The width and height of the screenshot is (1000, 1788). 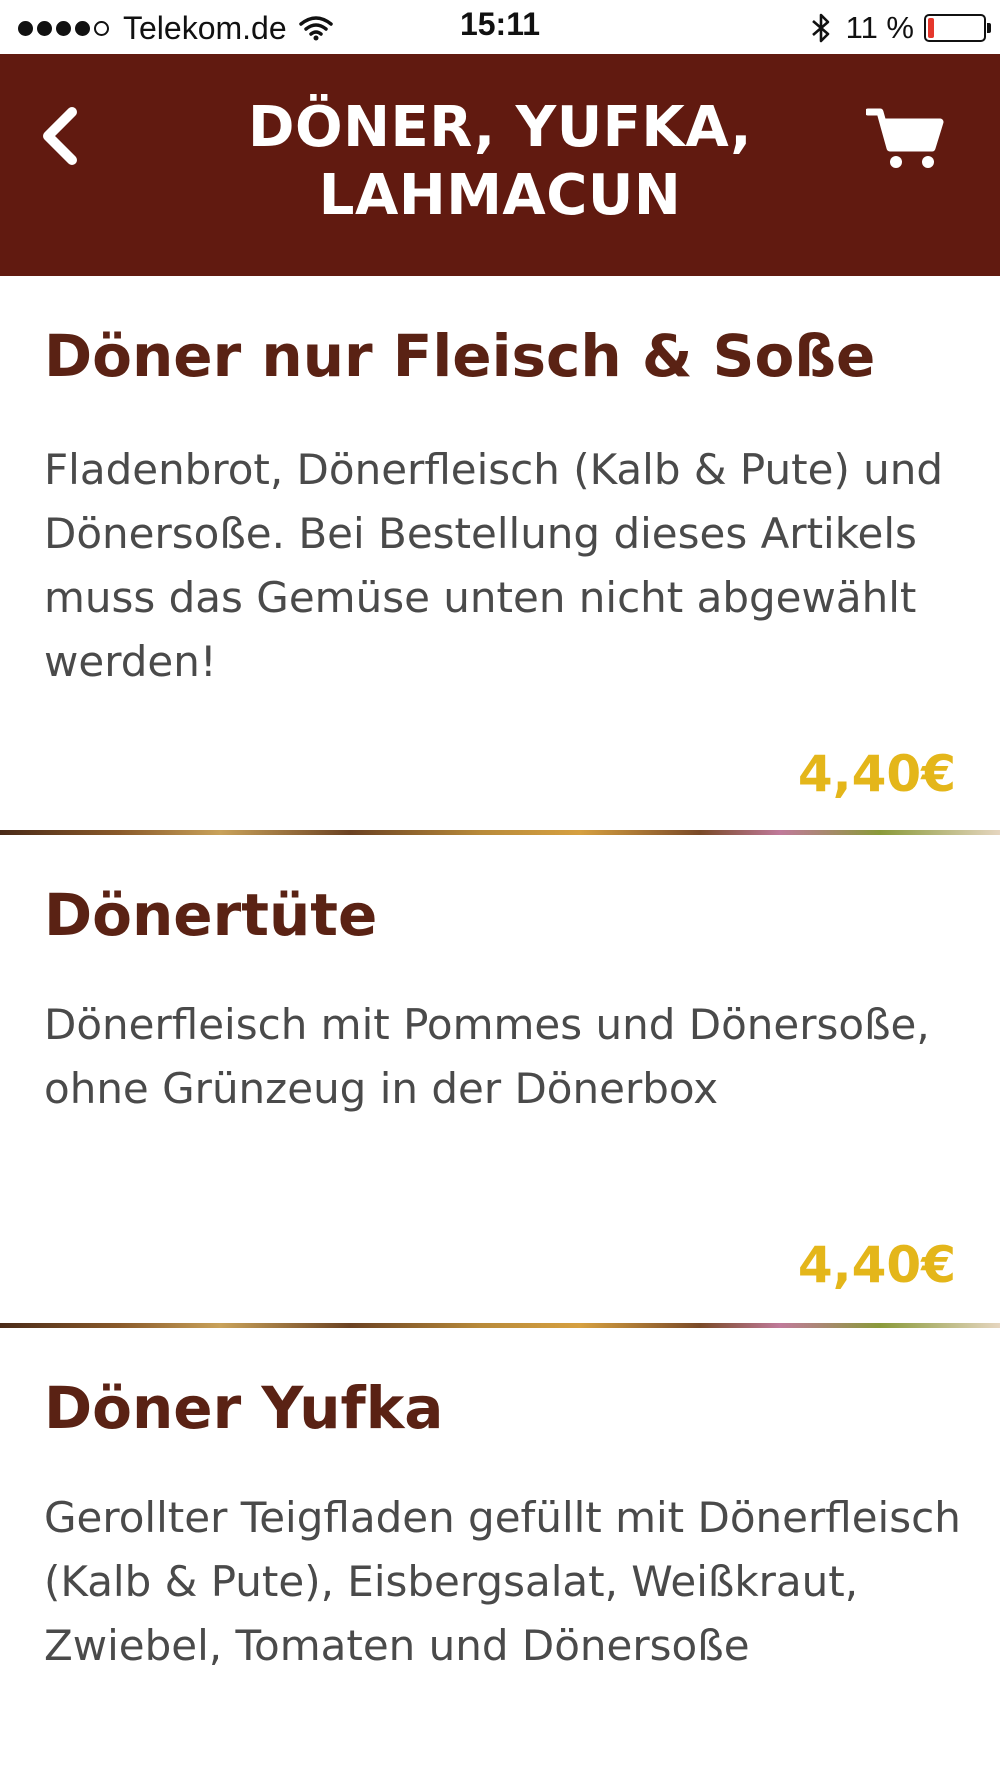 What do you see at coordinates (244, 1408) in the screenshot?
I see `menu-item-title: Döner Yufka` at bounding box center [244, 1408].